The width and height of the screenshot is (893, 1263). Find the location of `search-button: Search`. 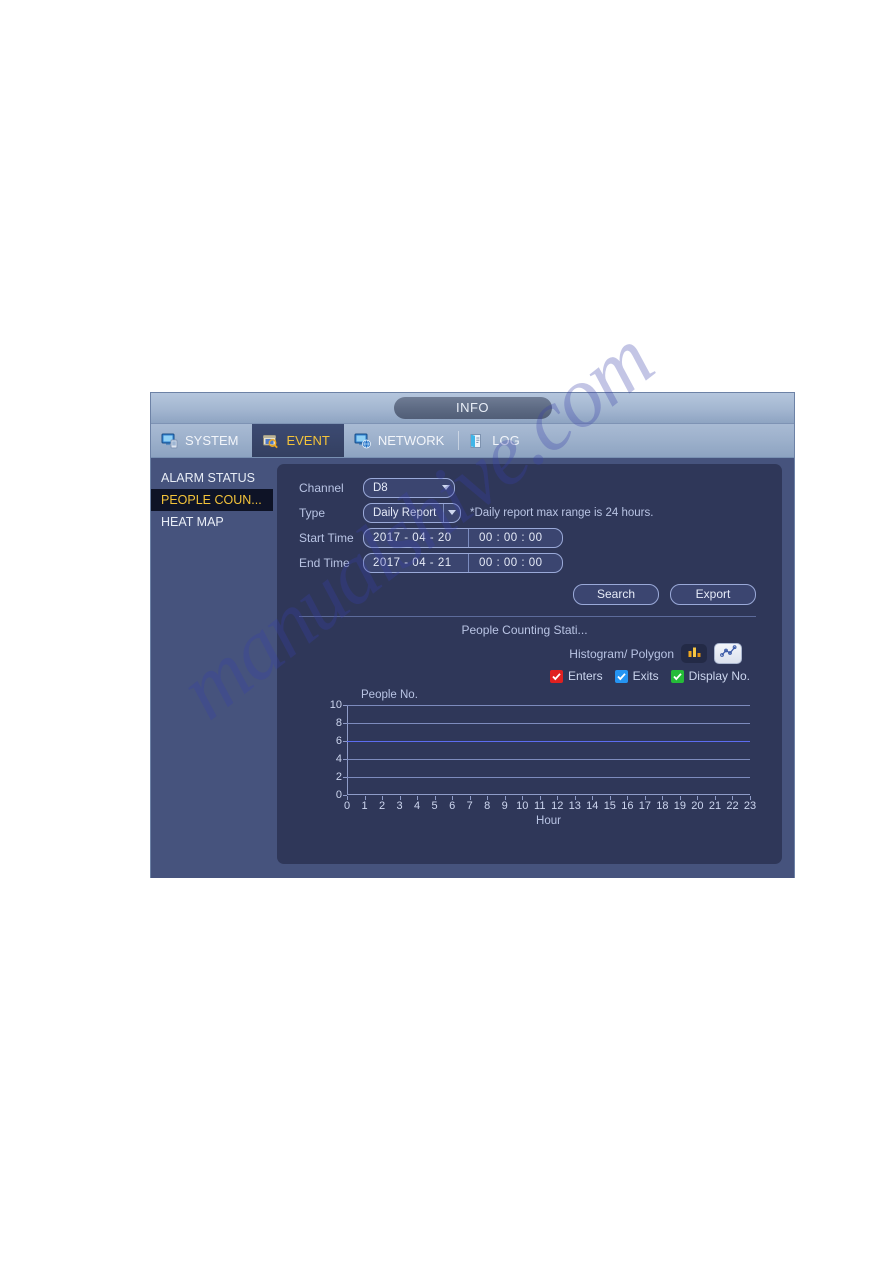

search-button: Search is located at coordinates (616, 594).